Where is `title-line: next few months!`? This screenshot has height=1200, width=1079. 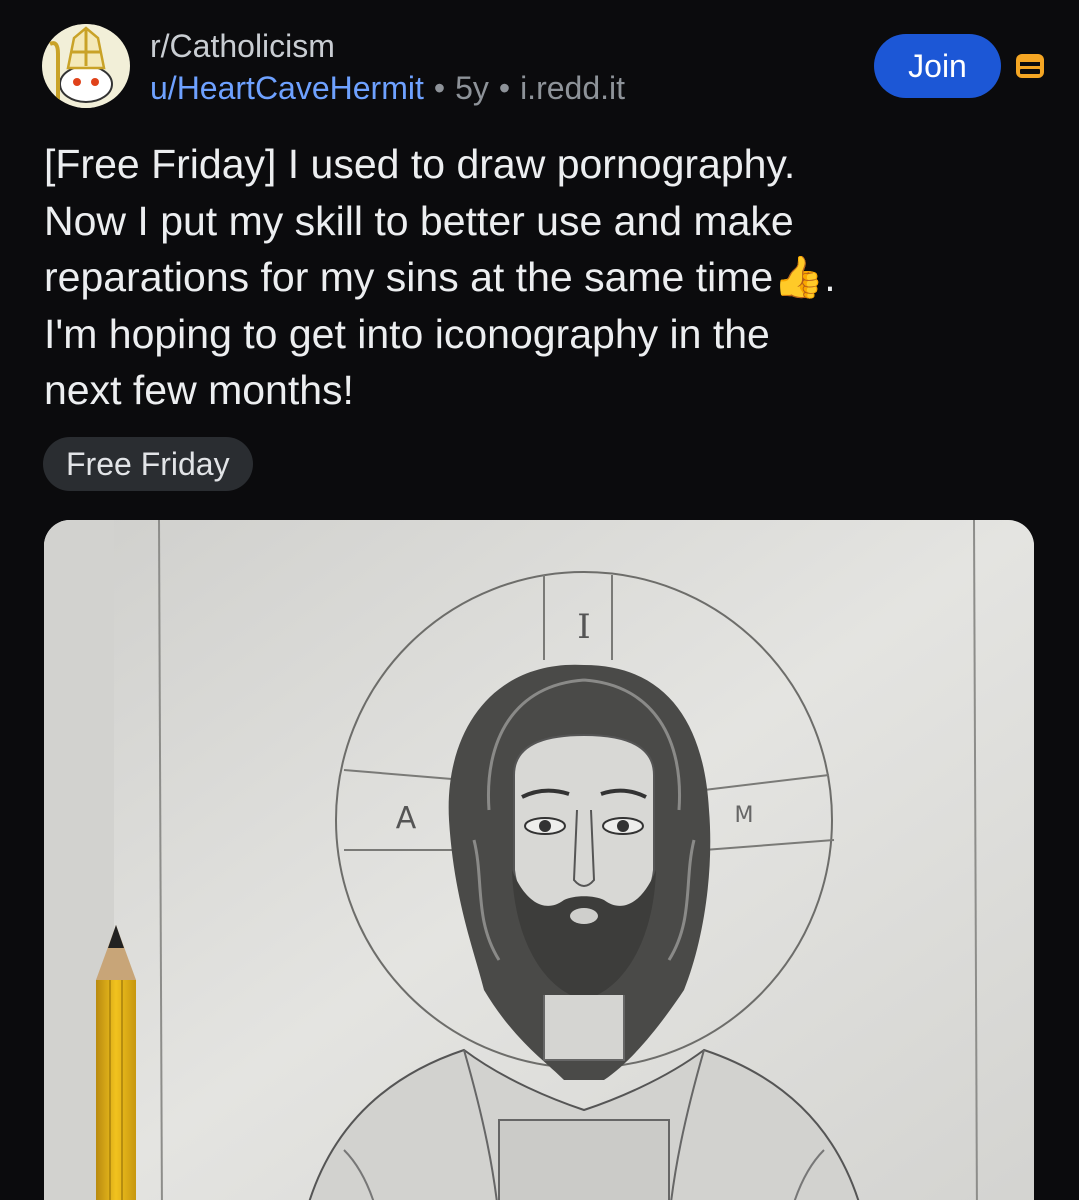 title-line: next few months! is located at coordinates (199, 390).